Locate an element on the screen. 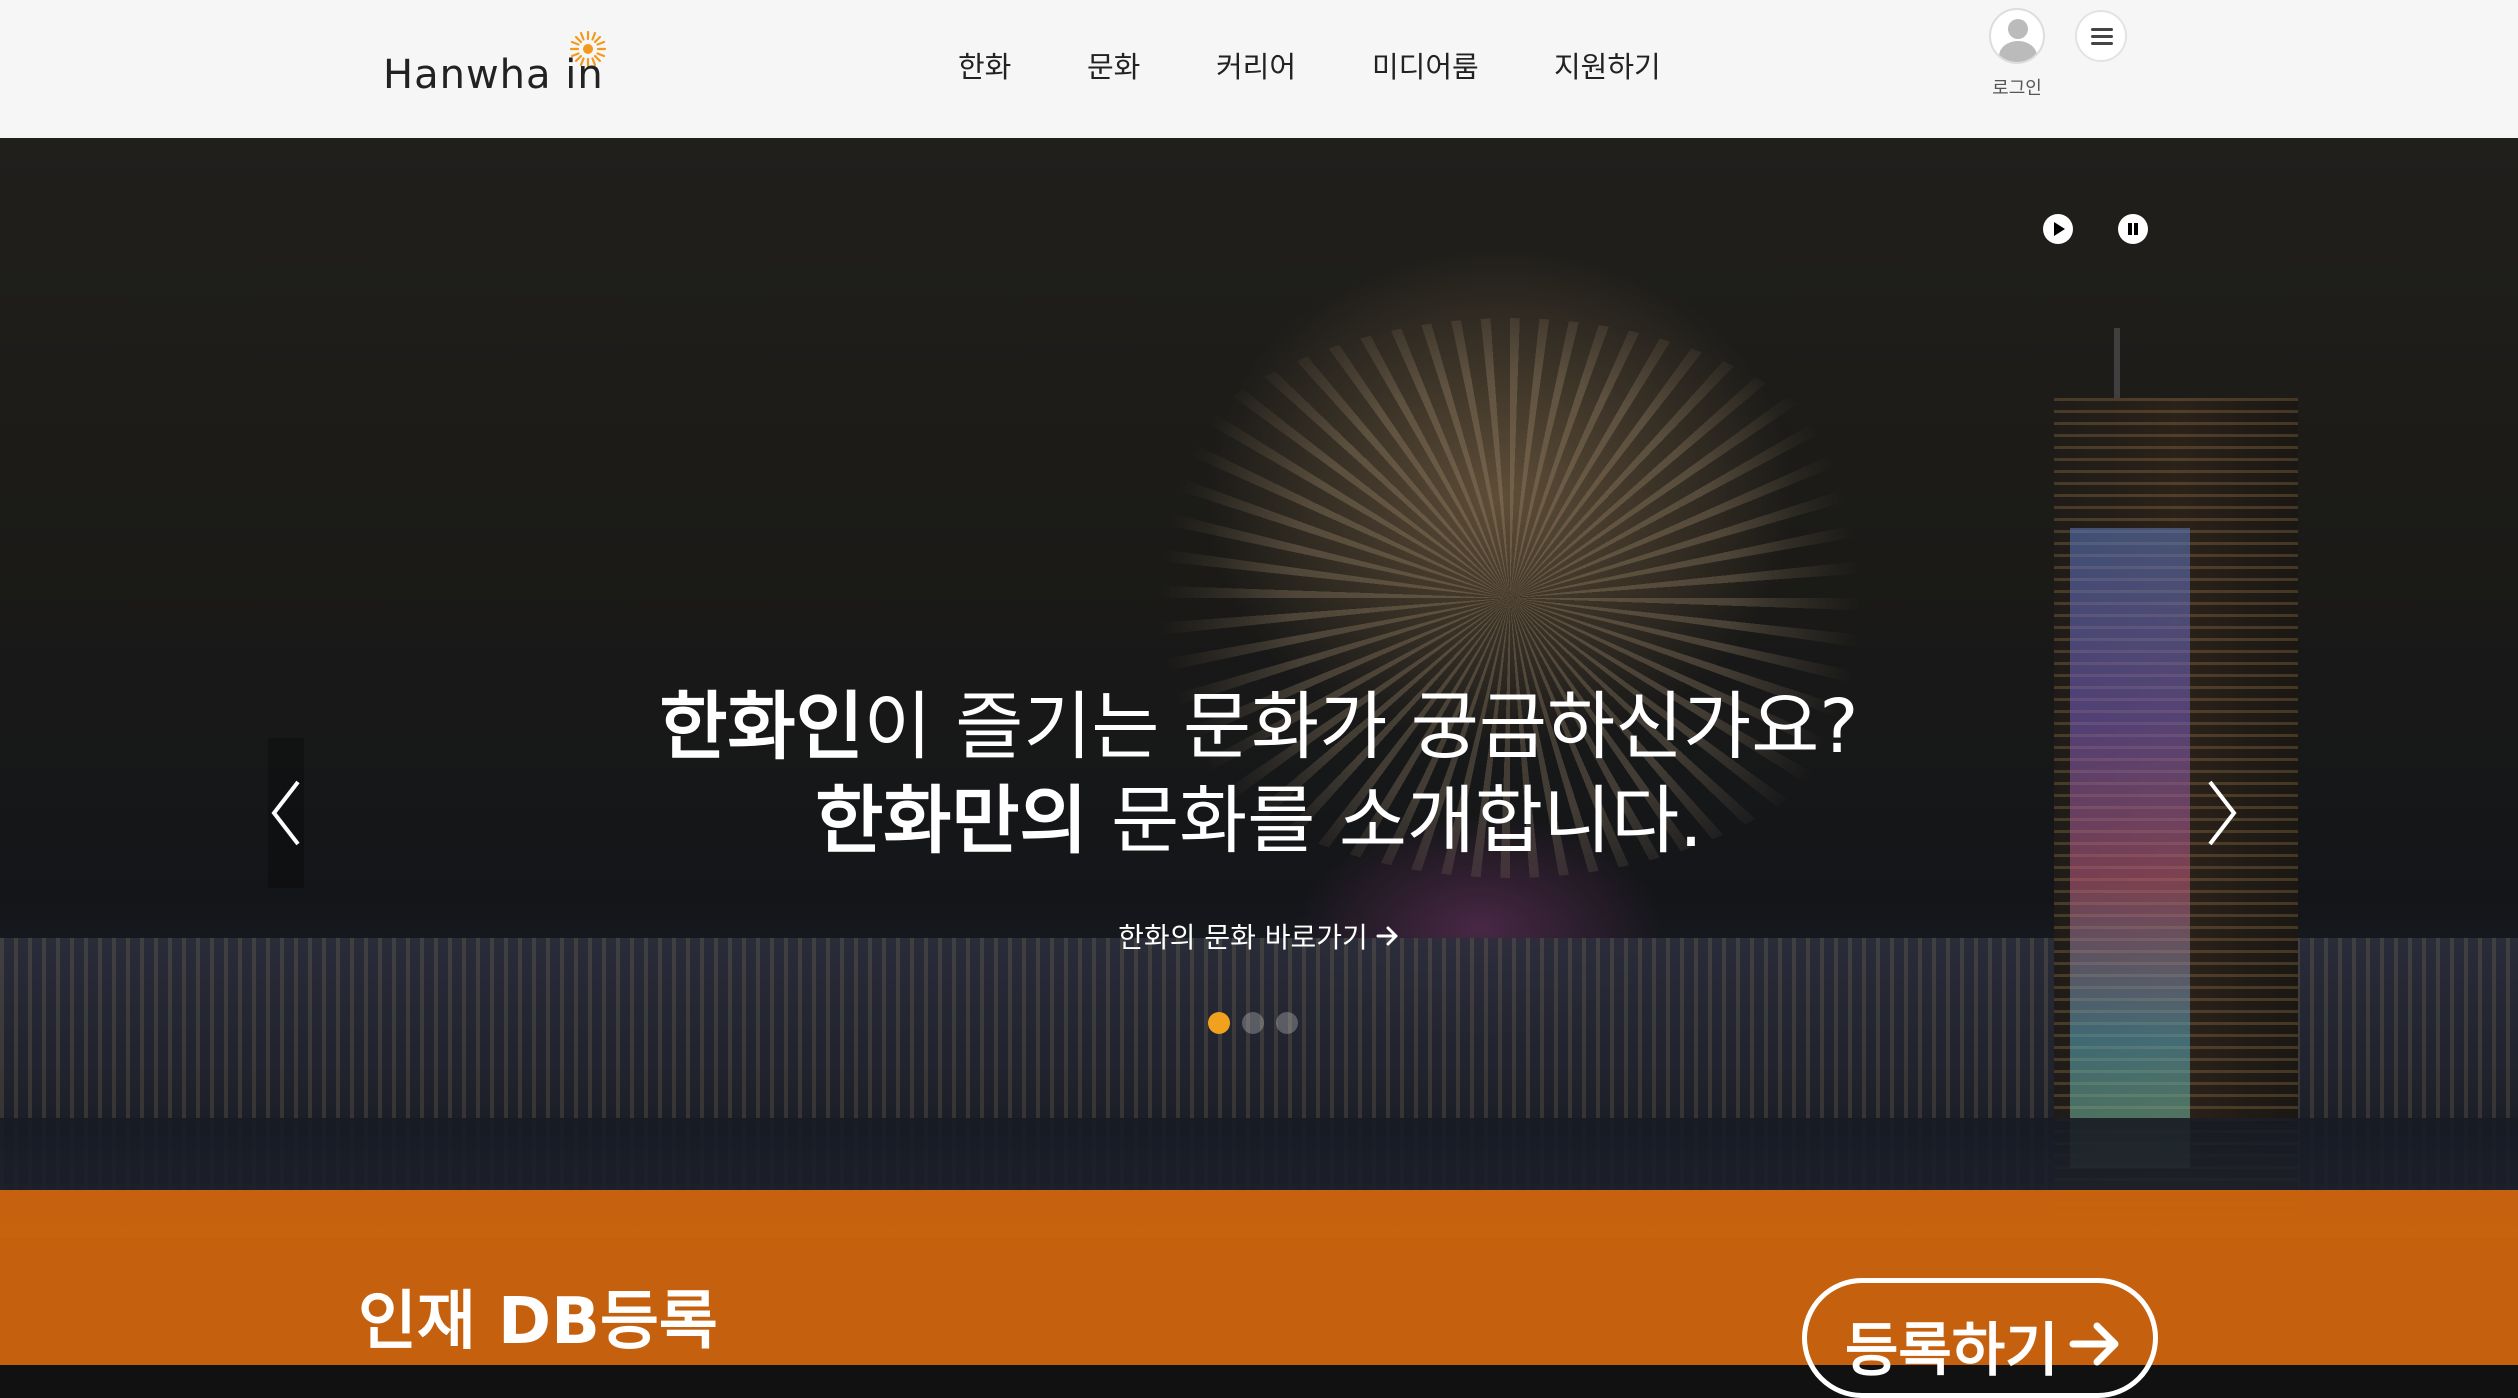  hero-headline-line1-rest: 이 즐기는 문화가 궁금하신가요? is located at coordinates (1361, 727).